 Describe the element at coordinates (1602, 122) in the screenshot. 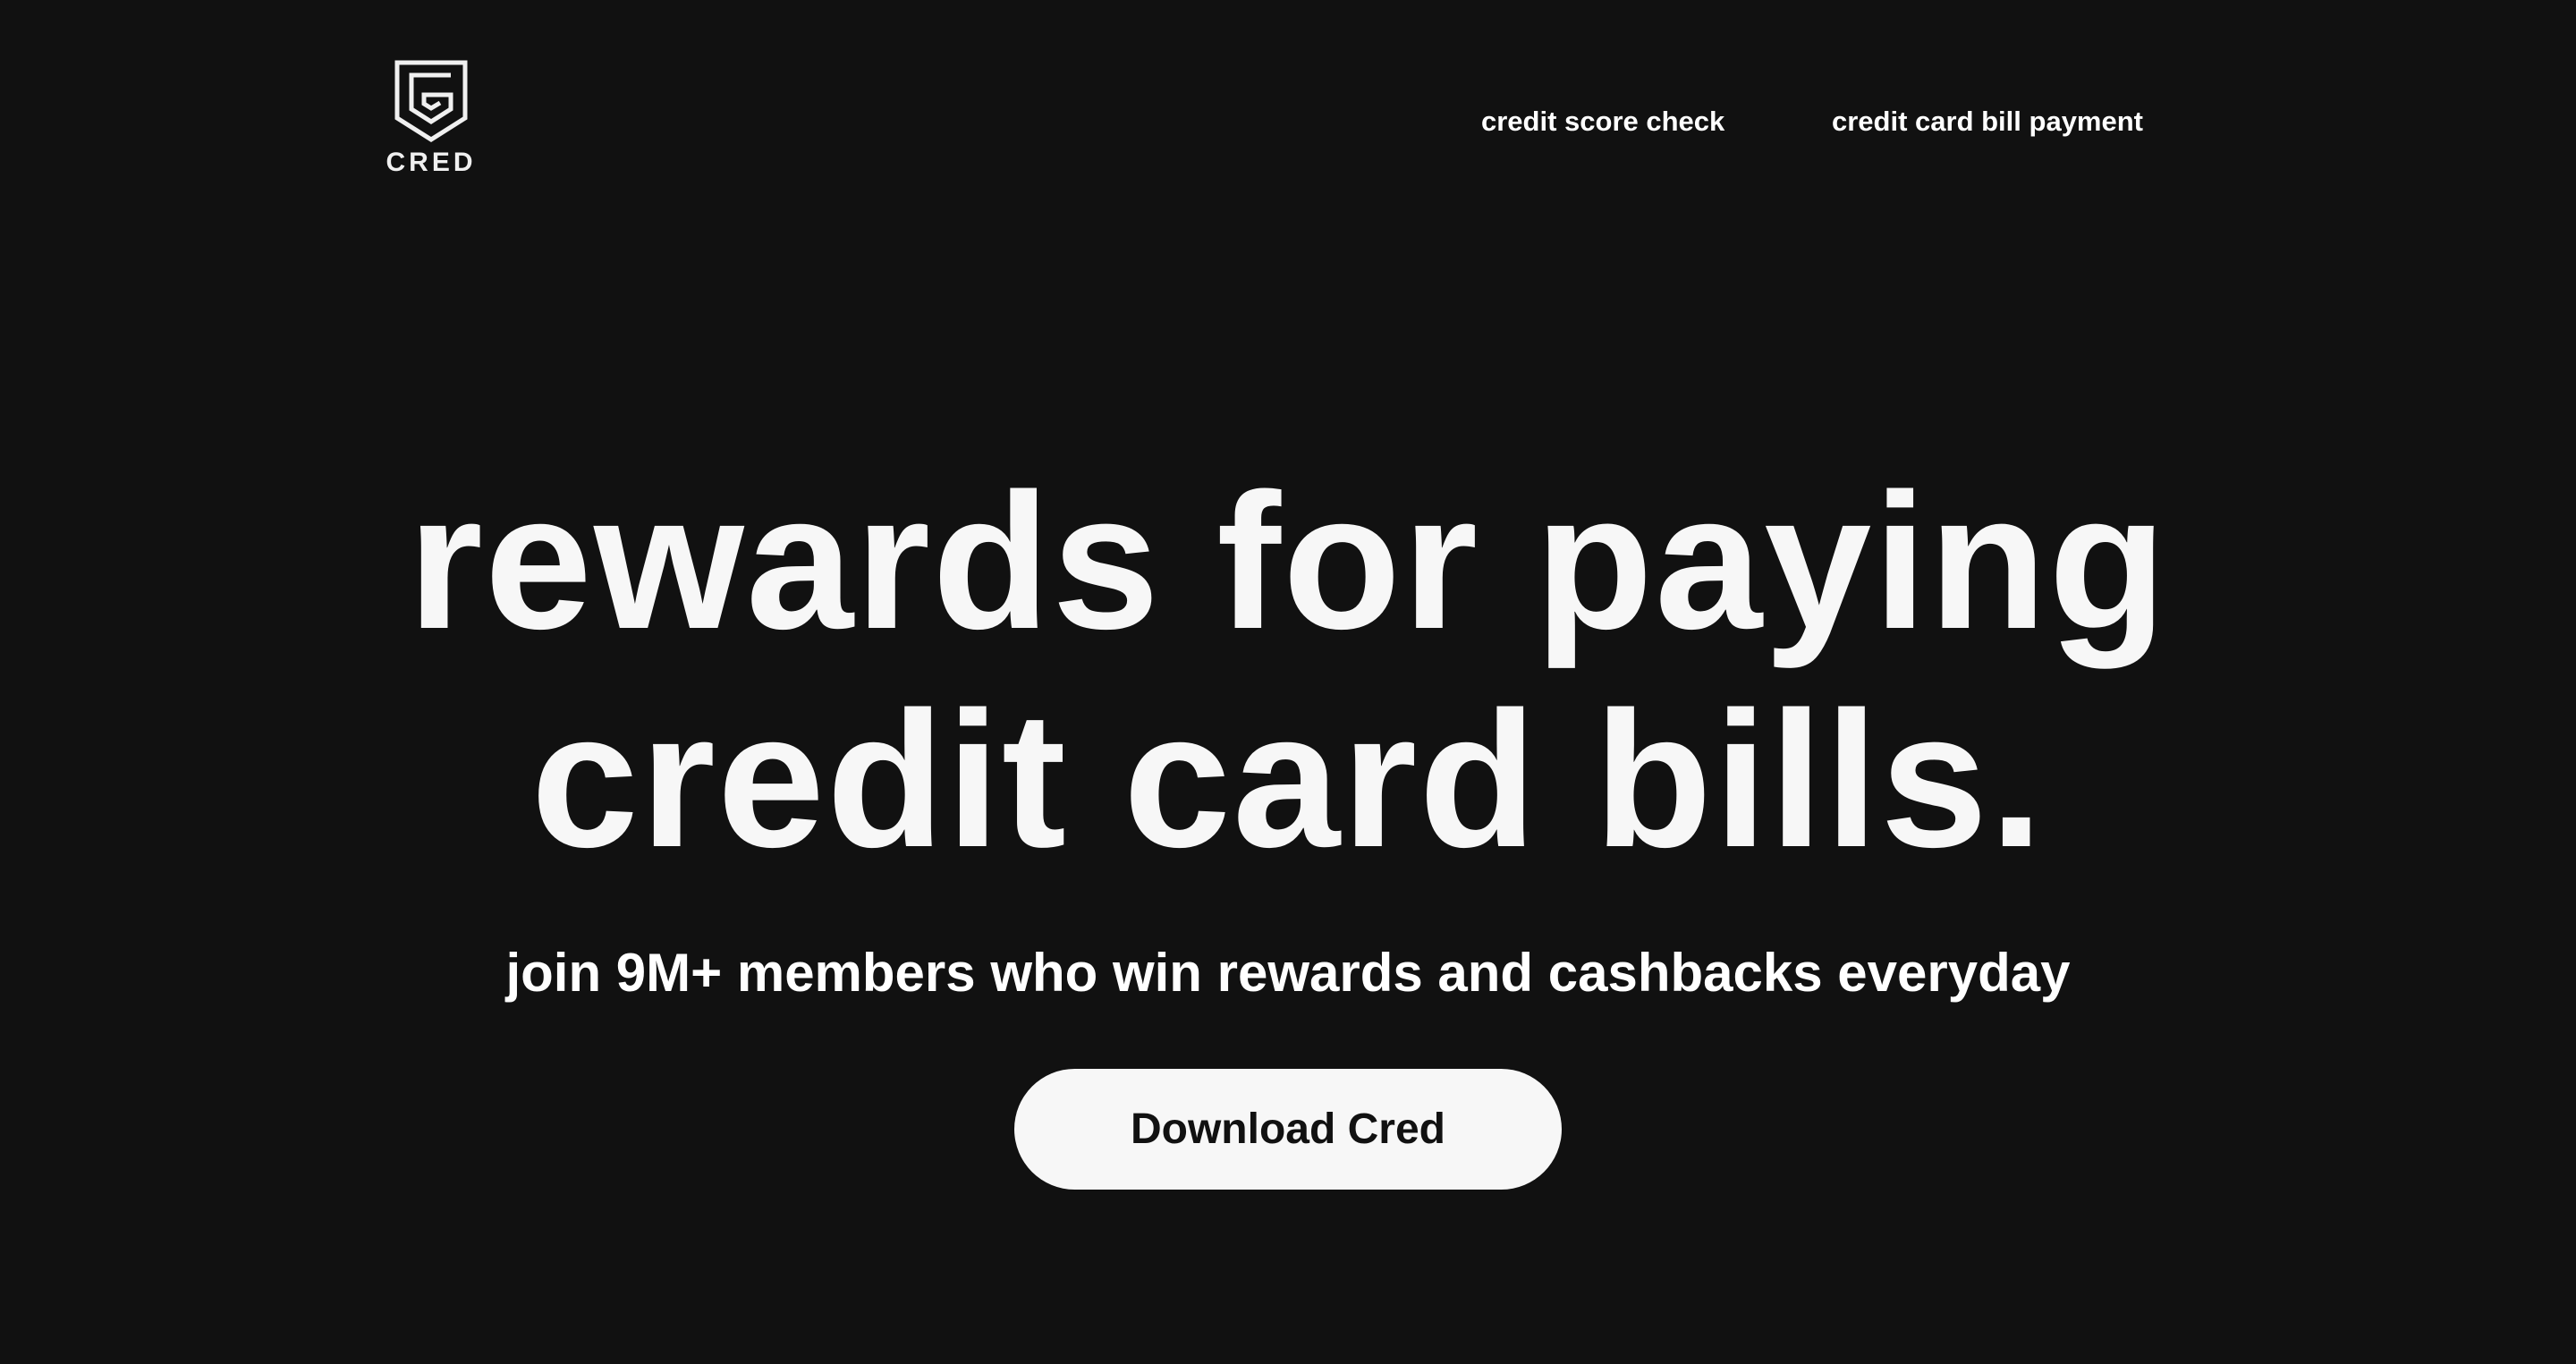

I see `nav-link-credit-score-check: credit score check` at that location.